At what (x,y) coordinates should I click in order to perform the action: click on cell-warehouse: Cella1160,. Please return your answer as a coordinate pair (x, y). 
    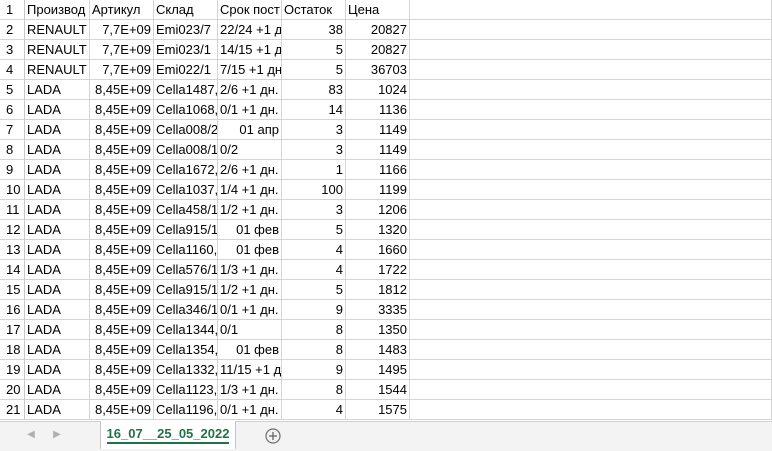
    Looking at the image, I should click on (186, 250).